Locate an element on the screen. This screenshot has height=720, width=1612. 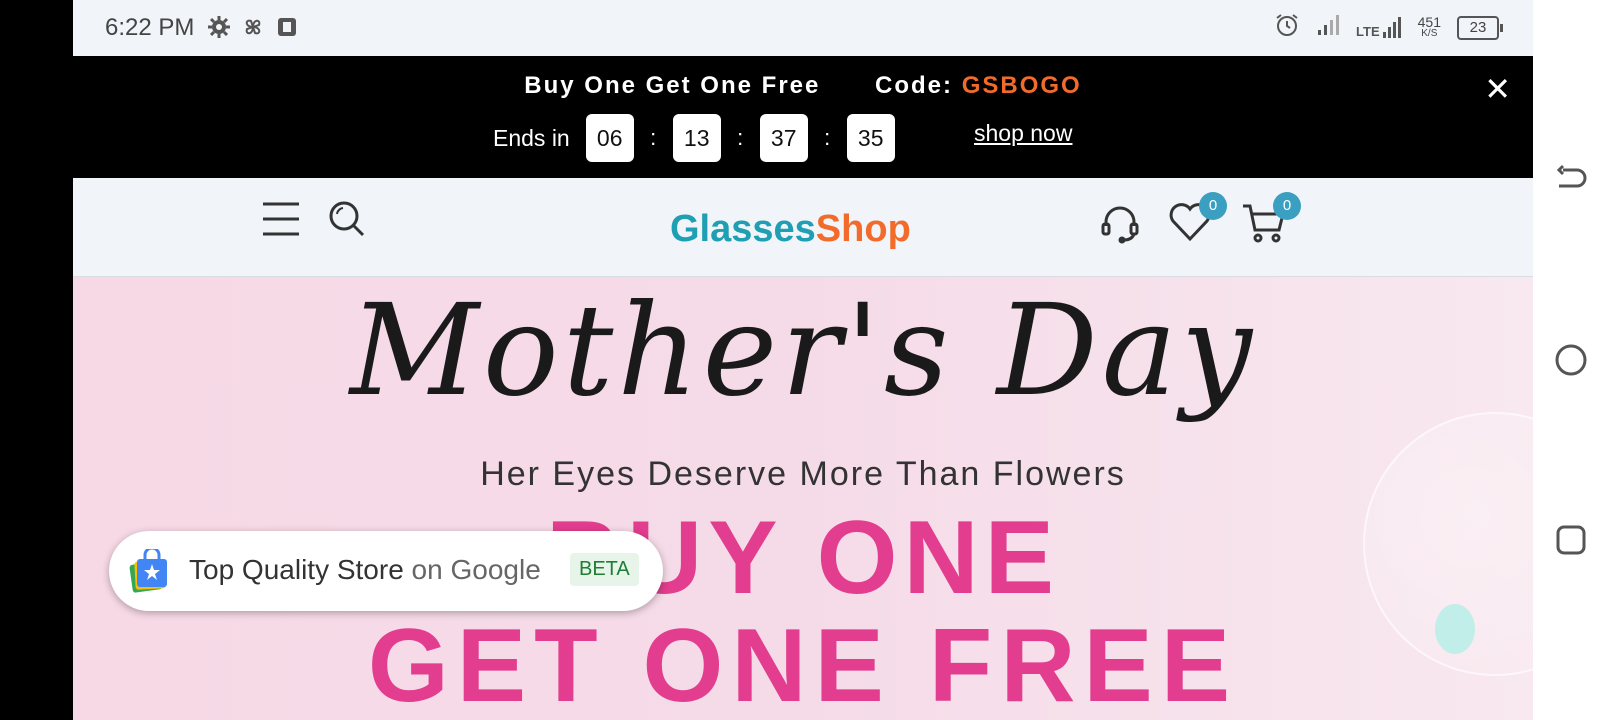
cart-count-badge: 0 is located at coordinates (1287, 206).